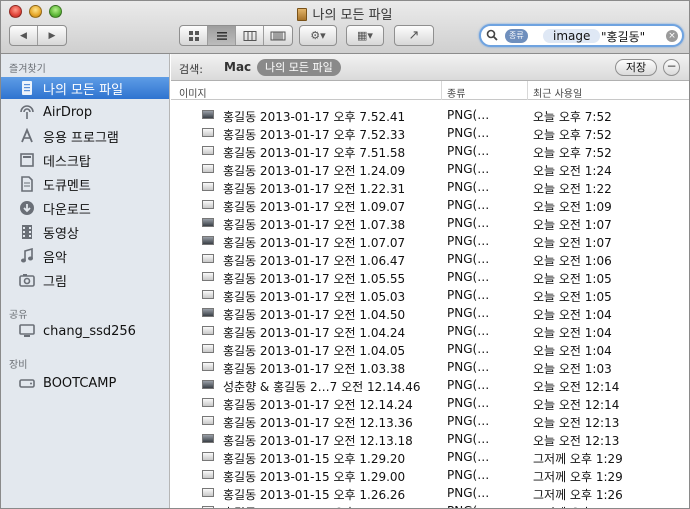 This screenshot has height=509, width=690. I want to click on sidebar-item-pictures: 그림, so click(85, 280).